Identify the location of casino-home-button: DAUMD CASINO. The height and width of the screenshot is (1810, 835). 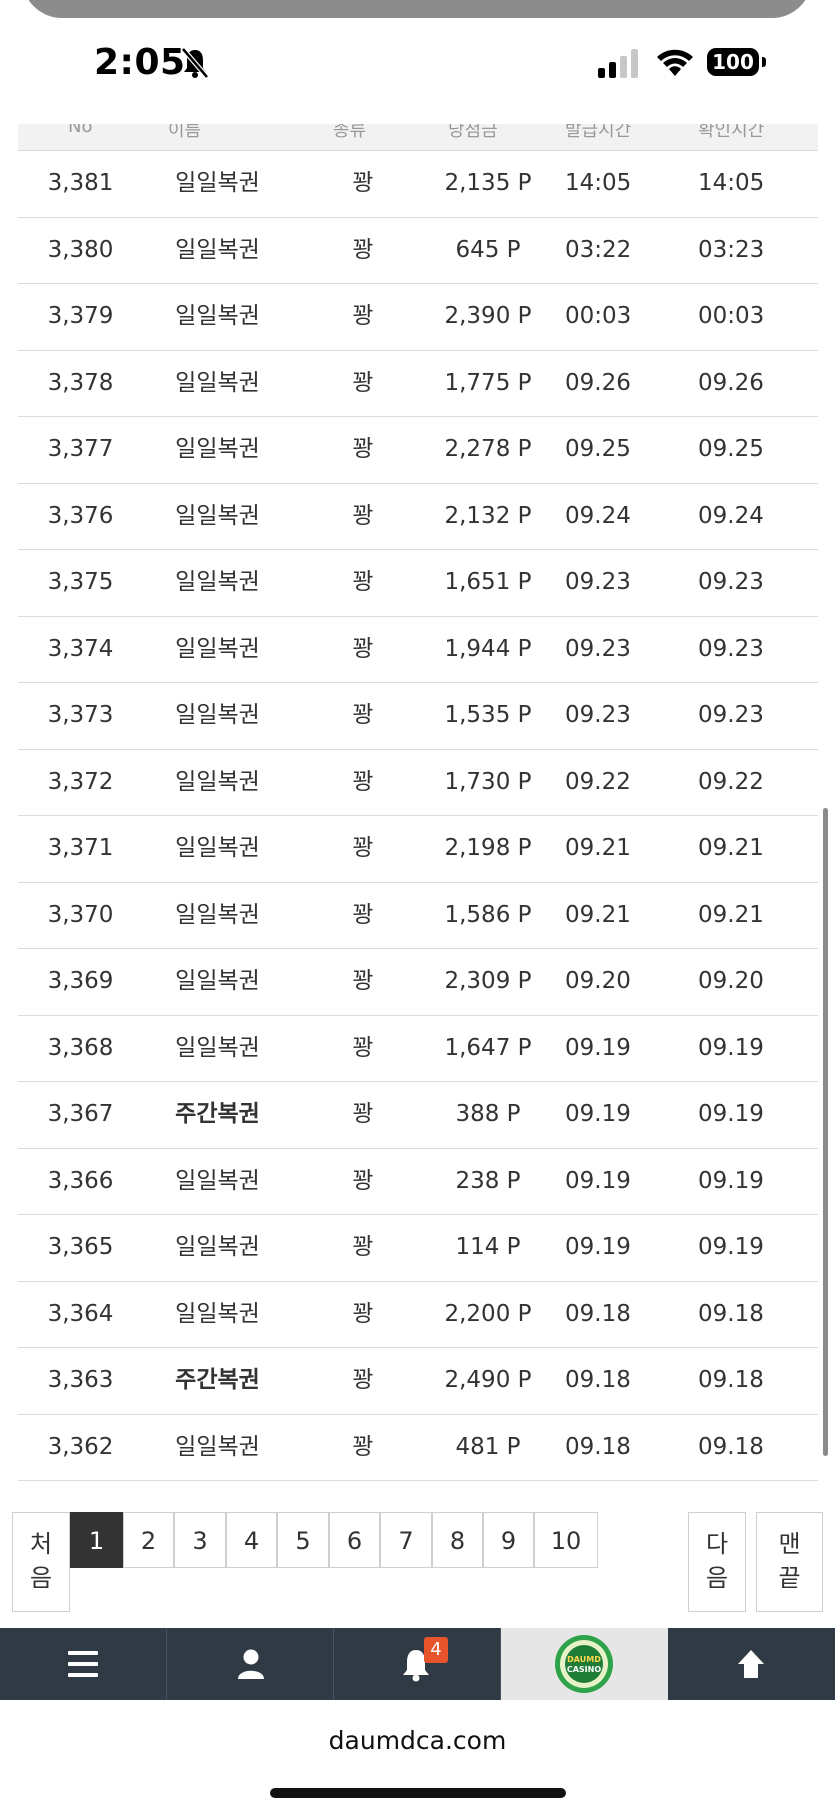
(584, 1664).